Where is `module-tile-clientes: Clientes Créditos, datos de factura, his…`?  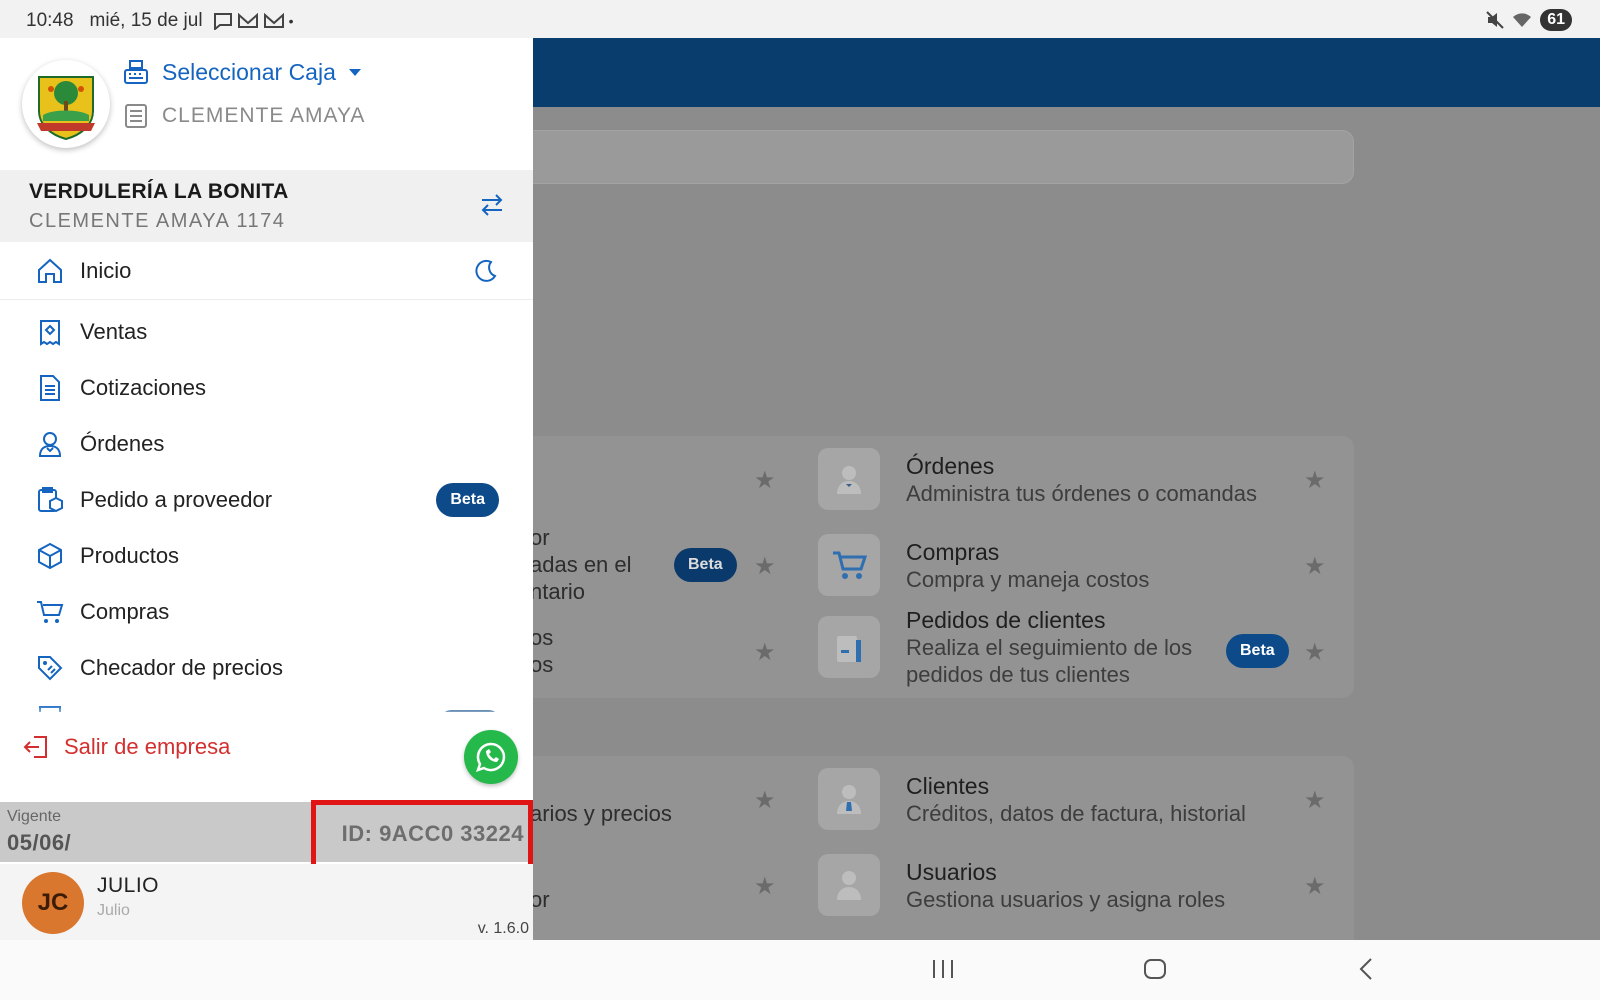
module-tile-clientes: Clientes Créditos, datos de factura, his… is located at coordinates (1032, 799).